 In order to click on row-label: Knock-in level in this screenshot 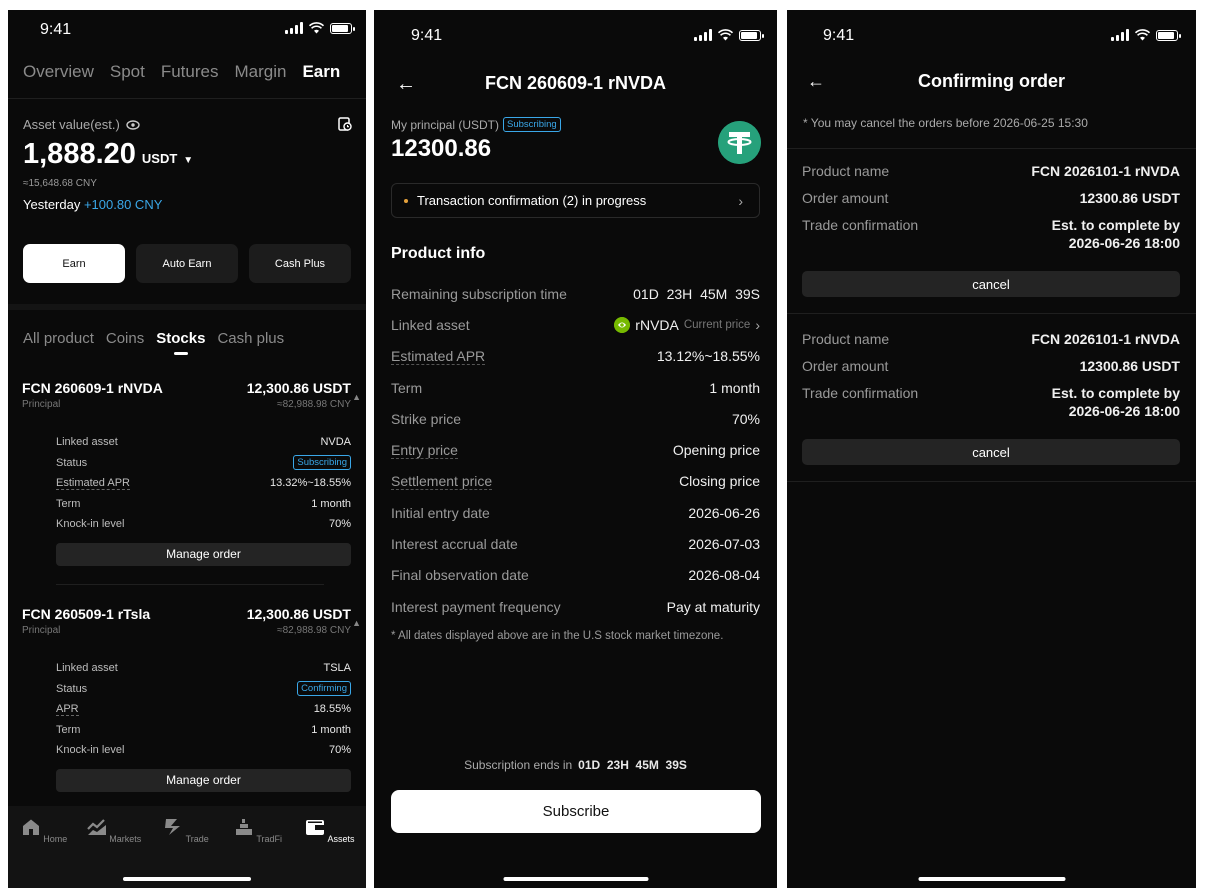, I will do `click(90, 524)`.